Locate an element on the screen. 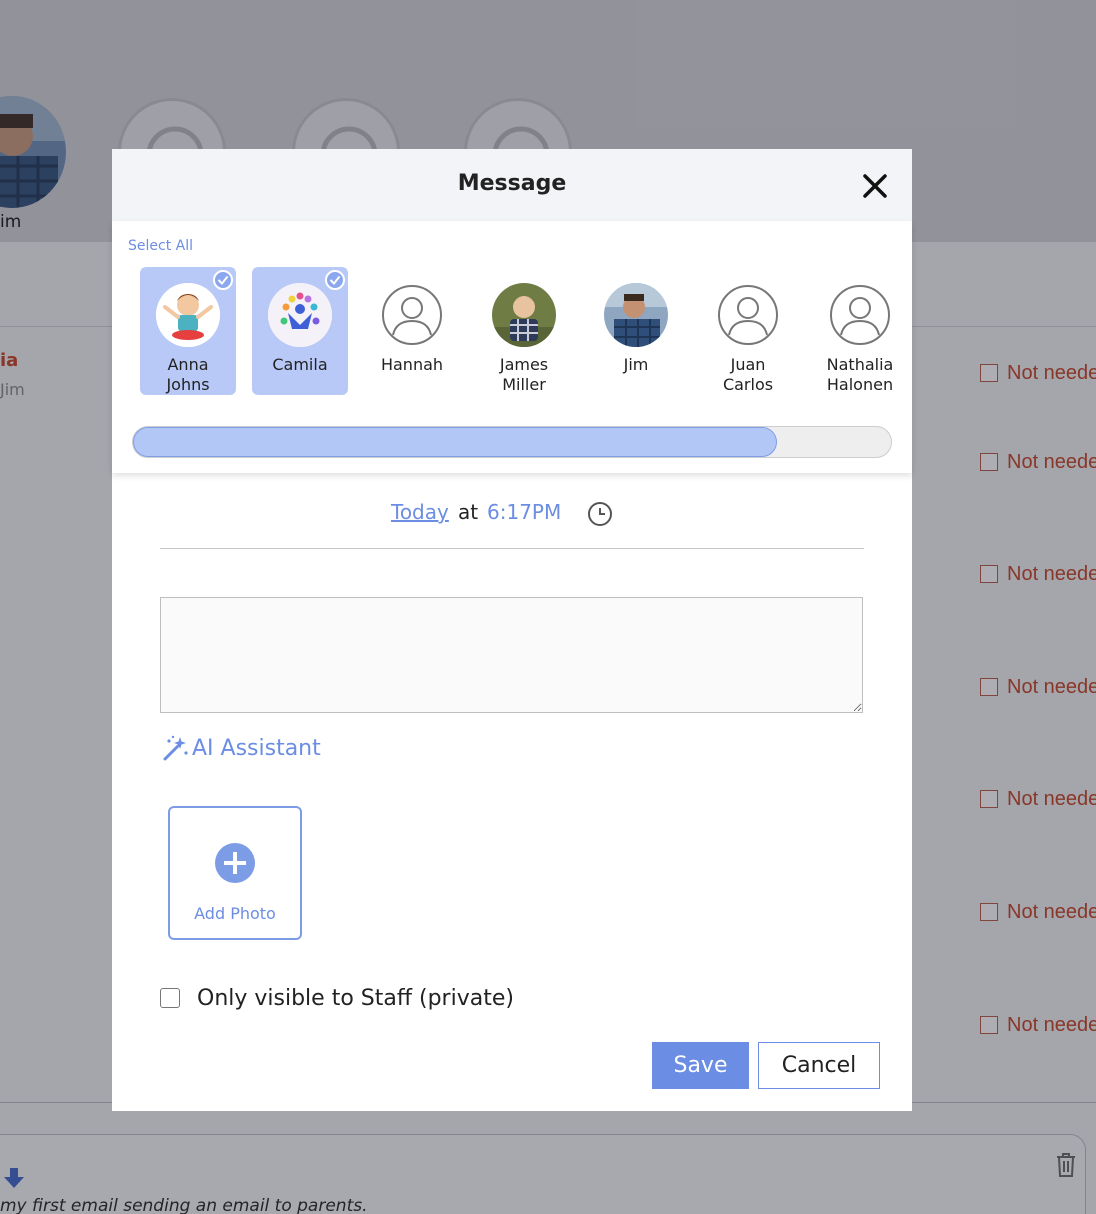 This screenshot has height=1214, width=1096. date-link: Today is located at coordinates (420, 512).